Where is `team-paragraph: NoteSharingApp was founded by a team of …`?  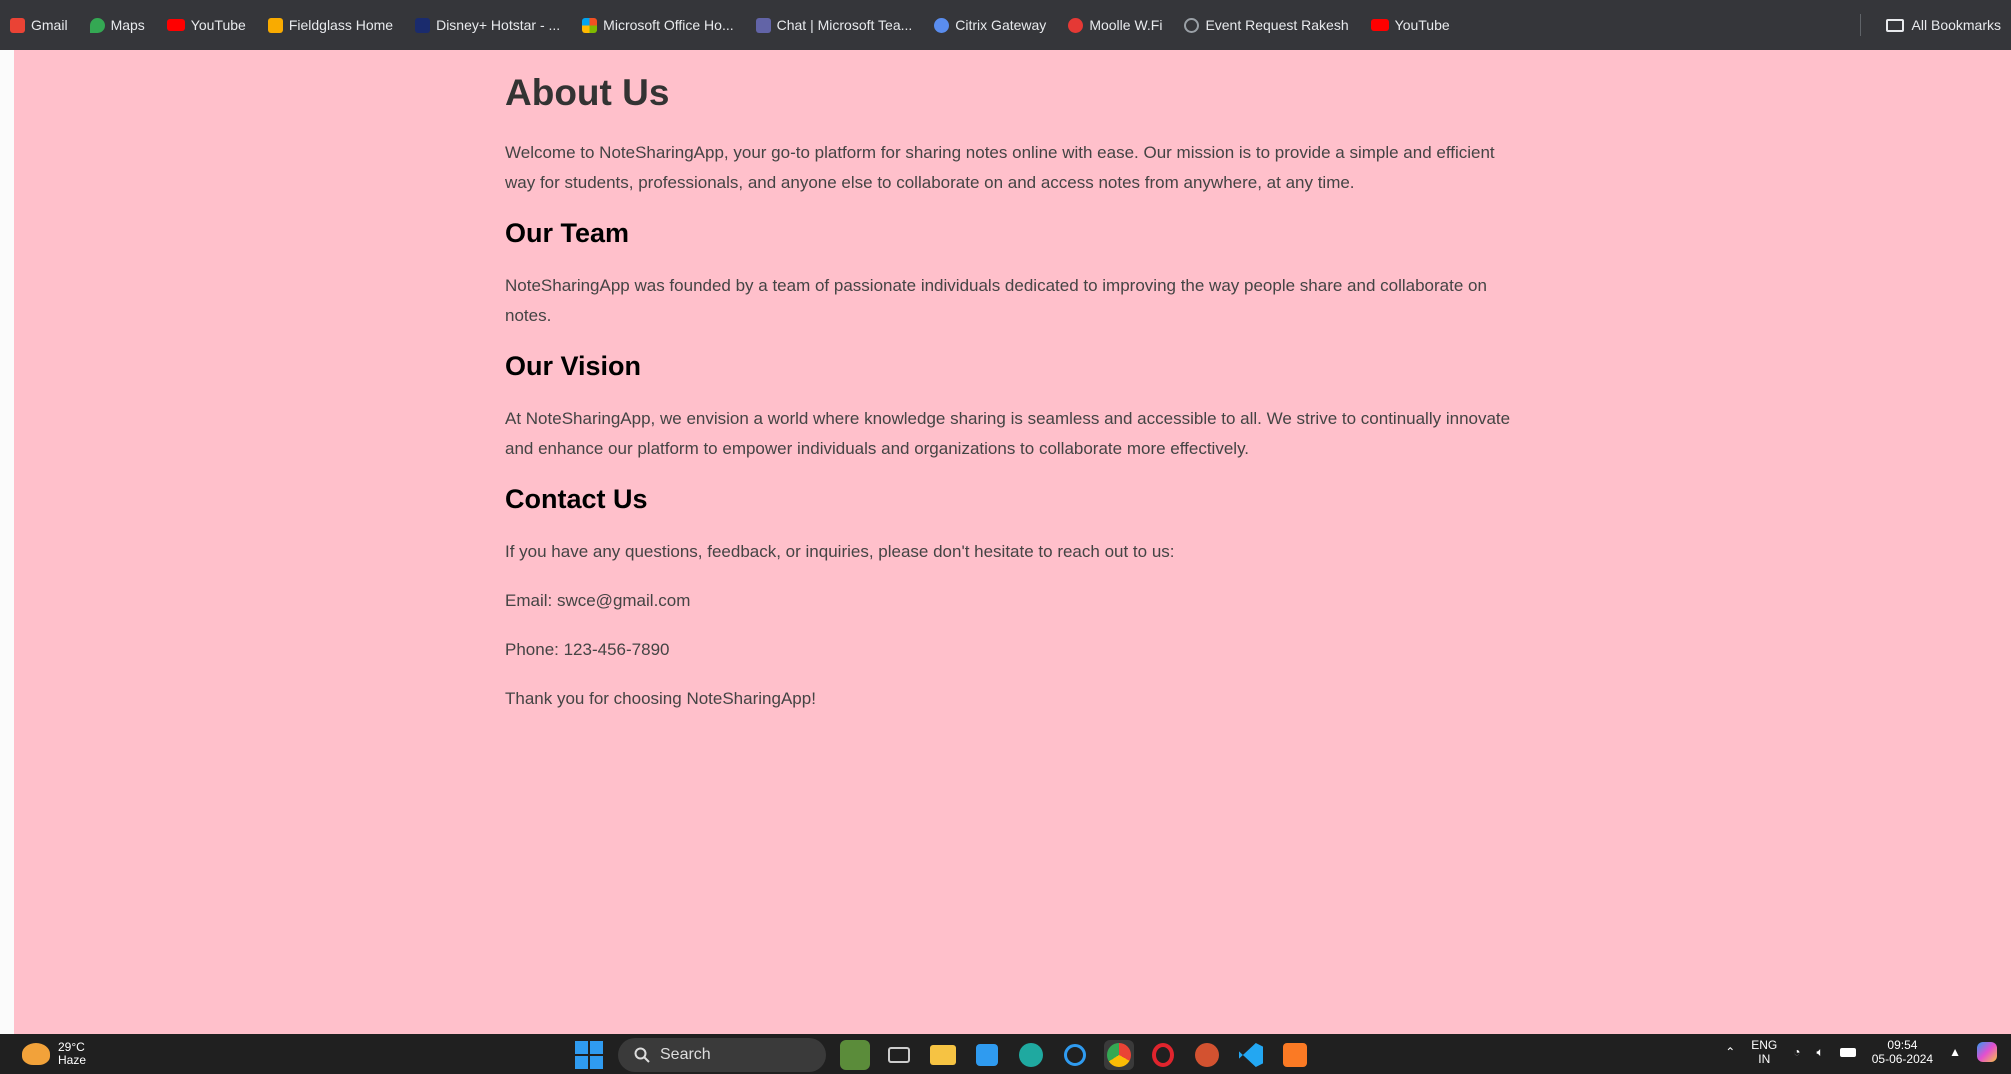
team-paragraph: NoteSharingApp was founded by a team of … is located at coordinates (996, 300).